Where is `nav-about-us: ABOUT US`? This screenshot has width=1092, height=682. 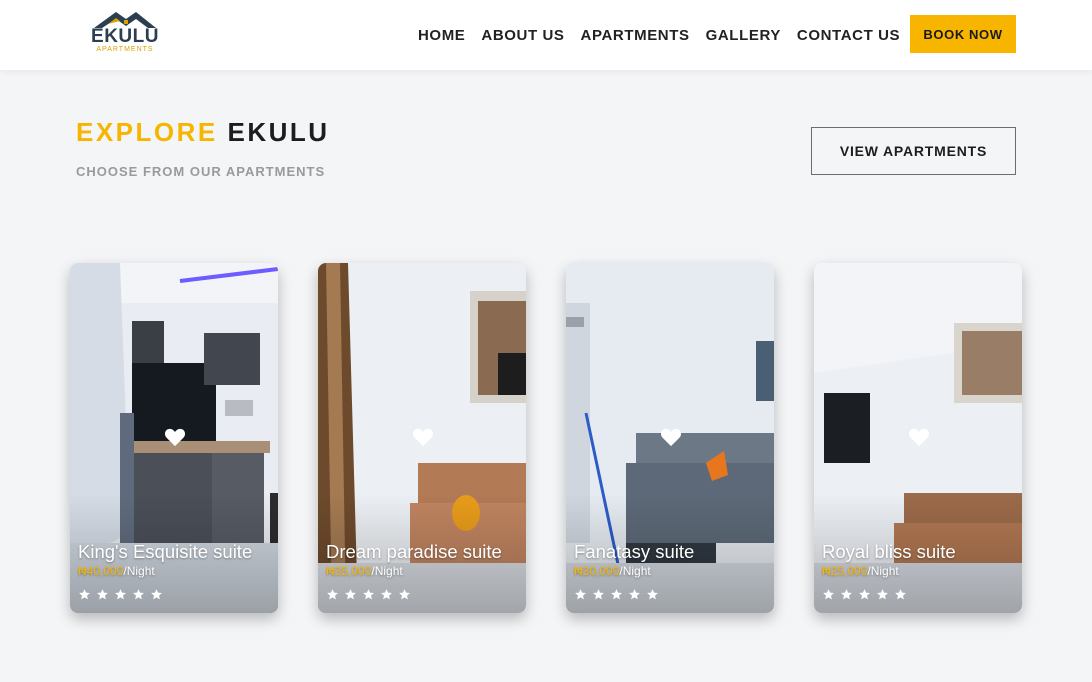
nav-about-us: ABOUT US is located at coordinates (522, 35).